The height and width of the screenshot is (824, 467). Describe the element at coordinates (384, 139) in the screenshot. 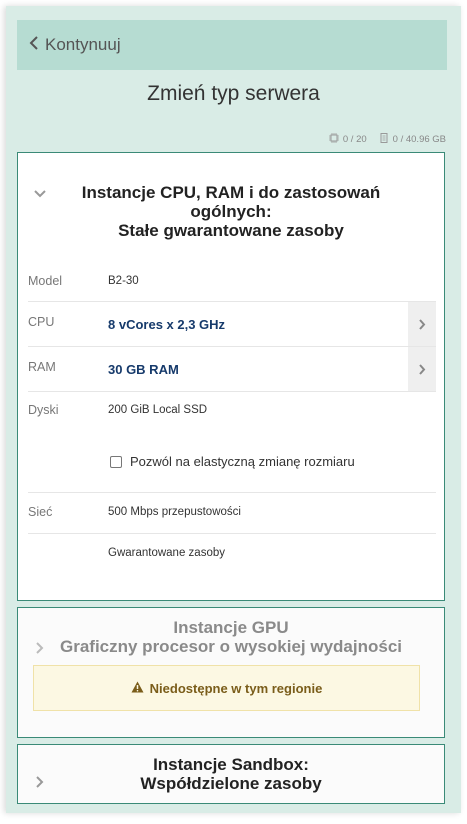

I see `storage-icon` at that location.